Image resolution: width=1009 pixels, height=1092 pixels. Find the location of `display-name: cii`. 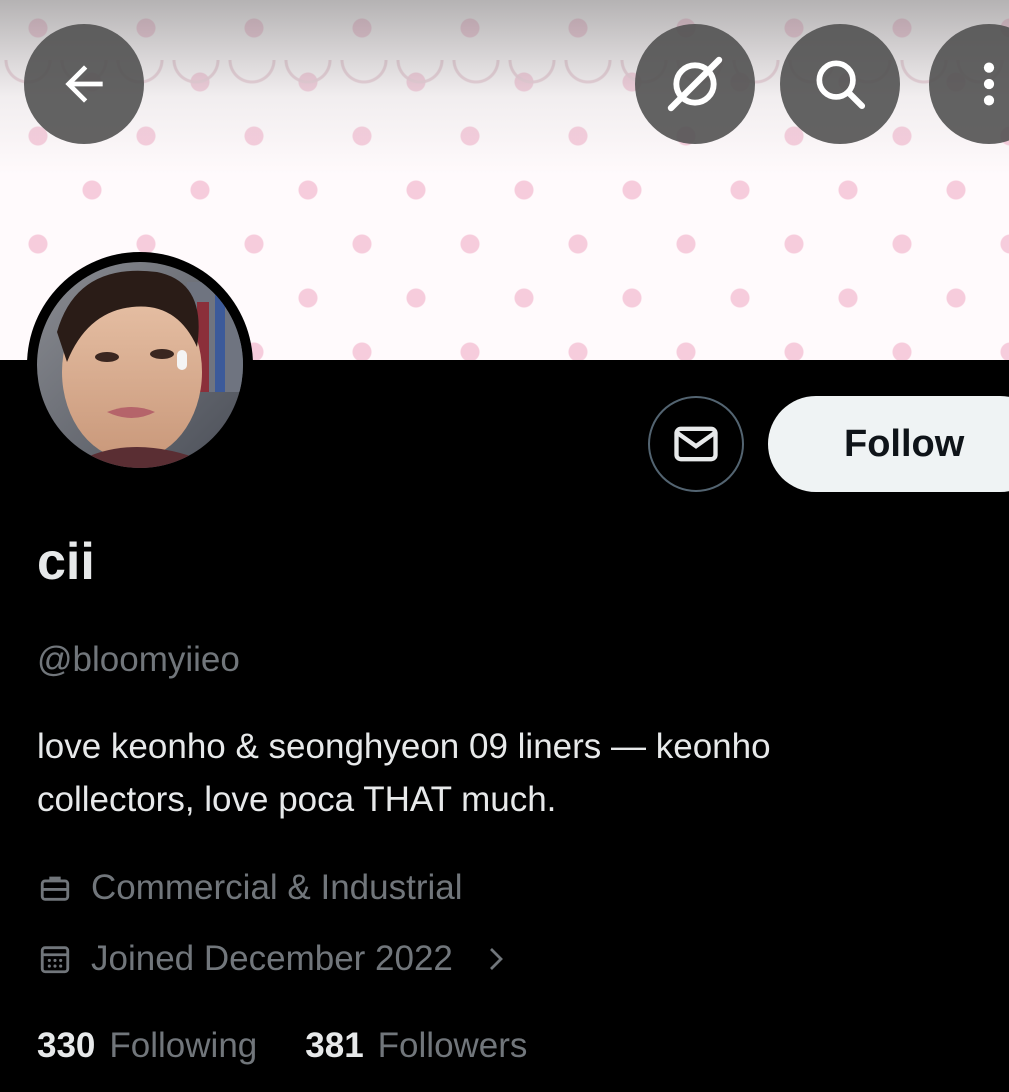

display-name: cii is located at coordinates (66, 562).